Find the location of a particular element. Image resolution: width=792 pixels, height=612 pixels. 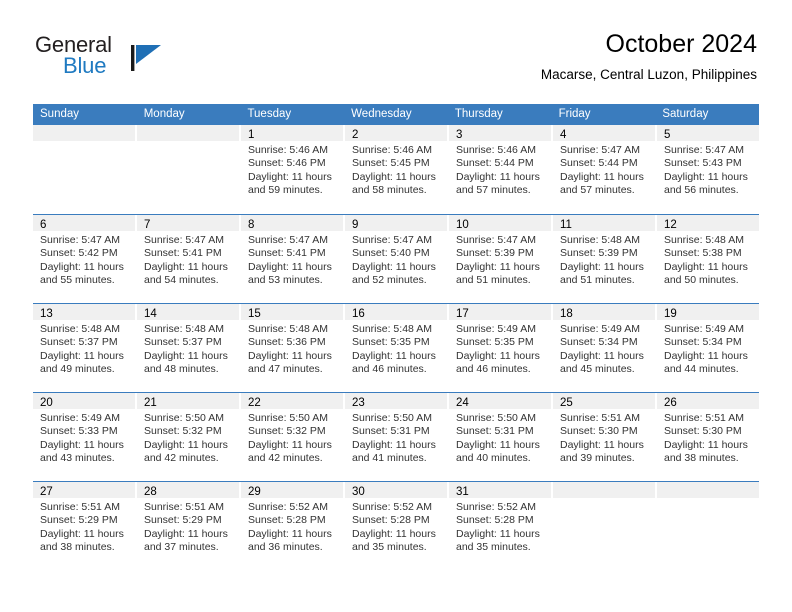

day-number: 4 is located at coordinates (563, 135).